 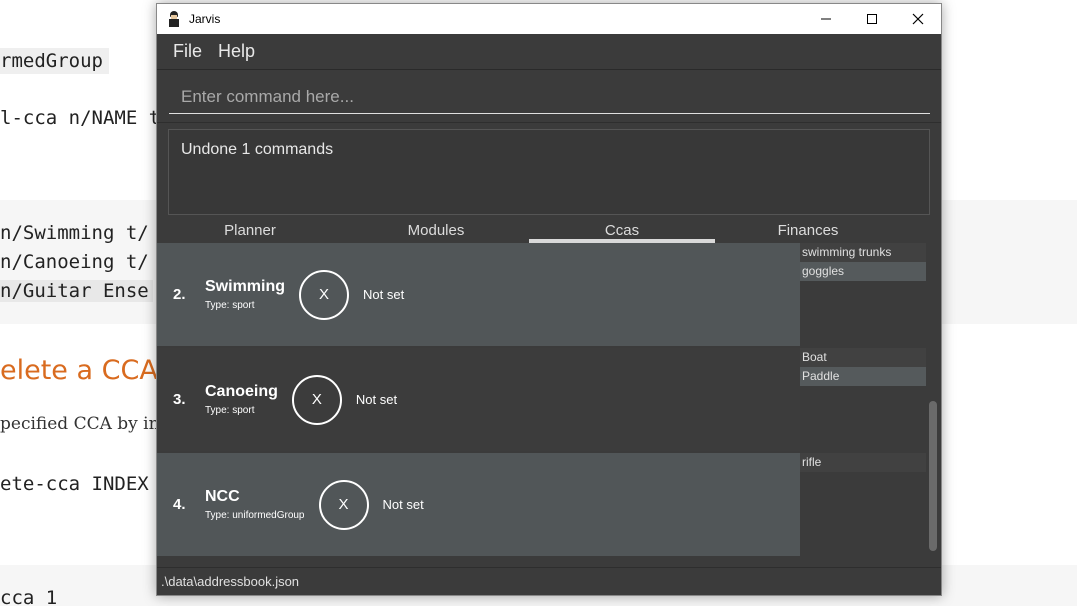 I want to click on scrollbar-thumb, so click(x=933, y=476).